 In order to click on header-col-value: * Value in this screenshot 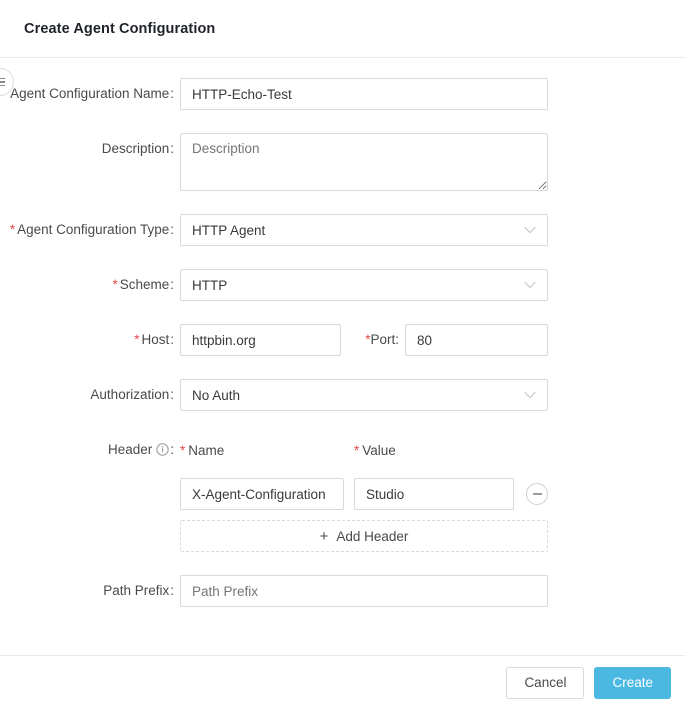, I will do `click(439, 450)`.